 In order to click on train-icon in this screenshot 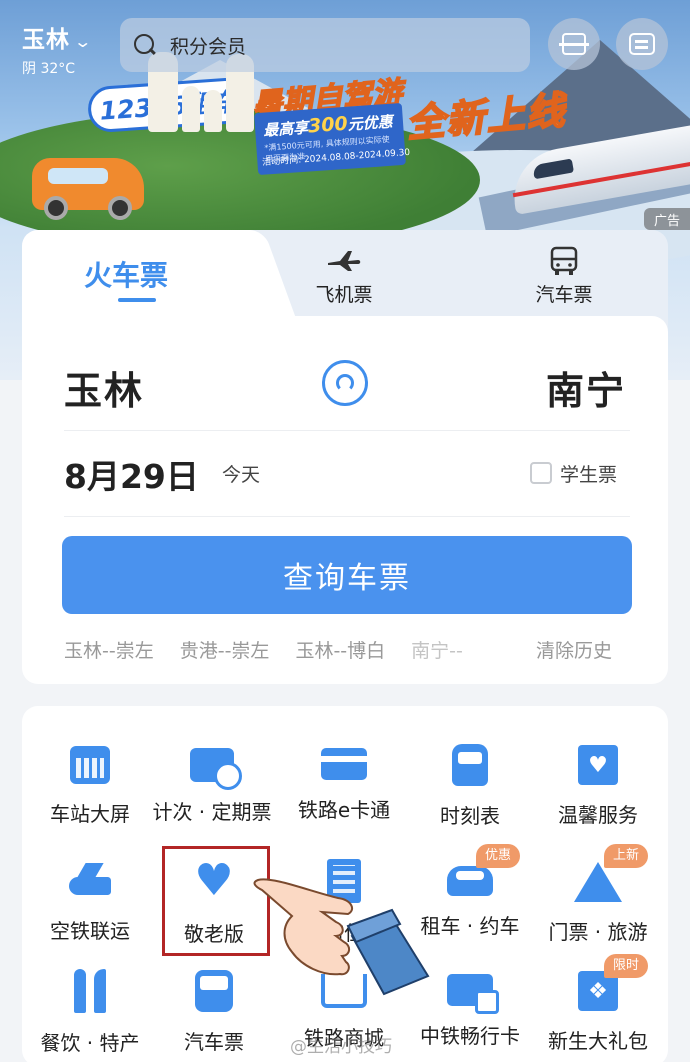, I will do `click(470, 765)`.